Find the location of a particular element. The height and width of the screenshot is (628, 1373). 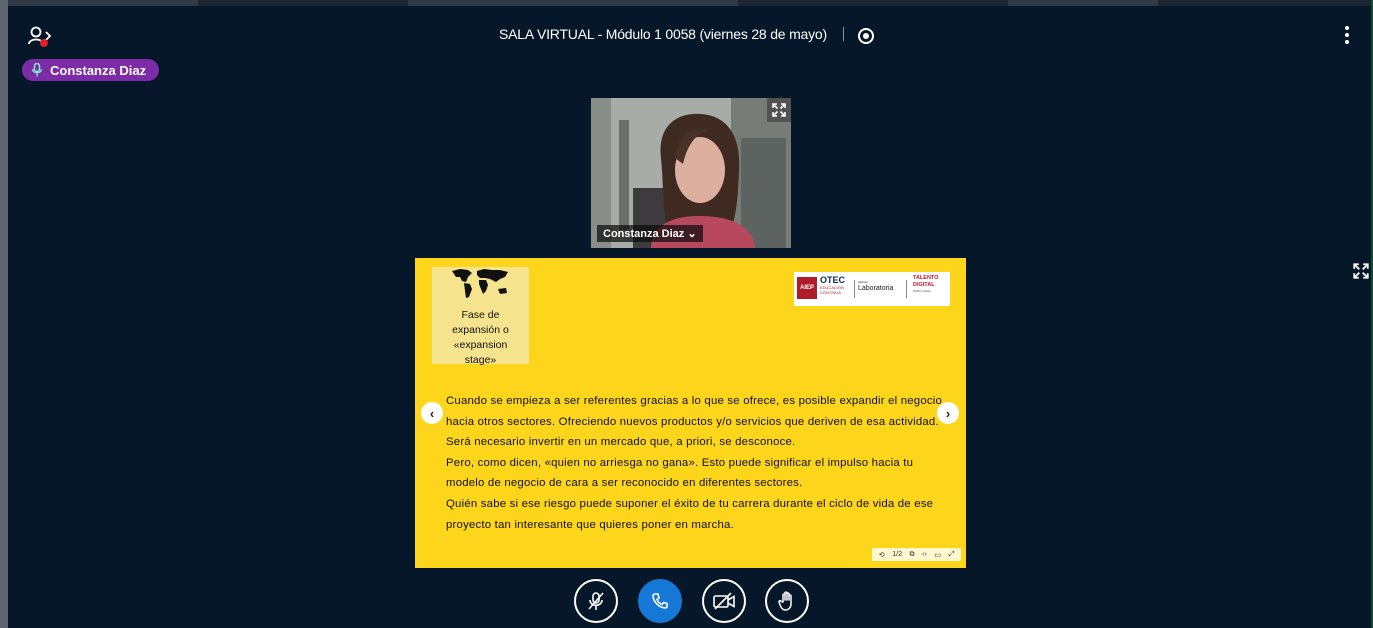

phase-caption-line: Fase de is located at coordinates (480, 315).